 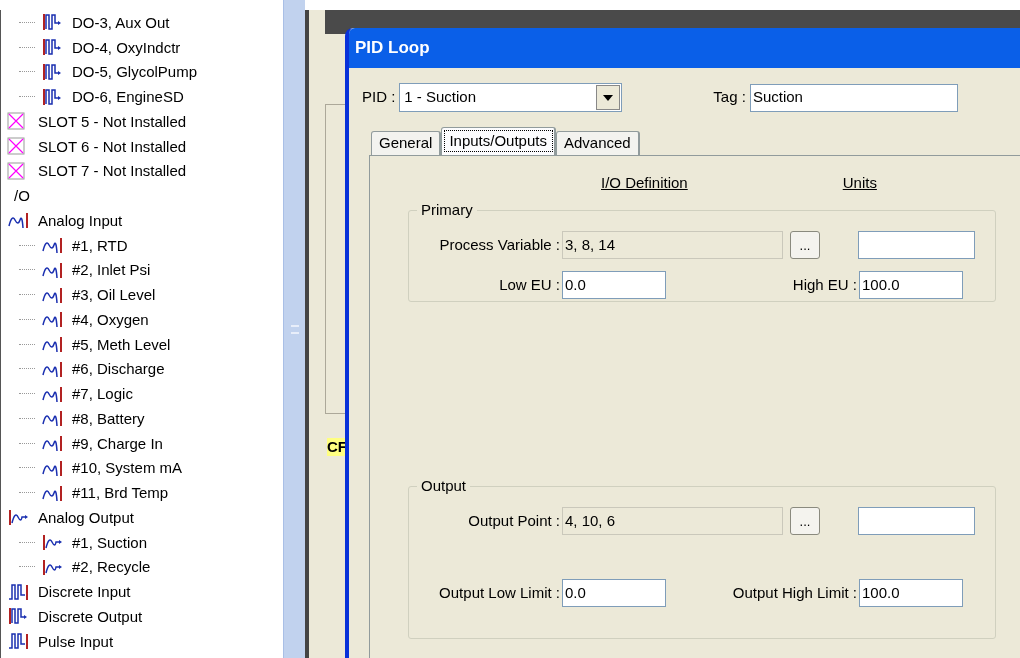 I want to click on tree-item-label: DO-3, Aux Out, so click(x=121, y=22).